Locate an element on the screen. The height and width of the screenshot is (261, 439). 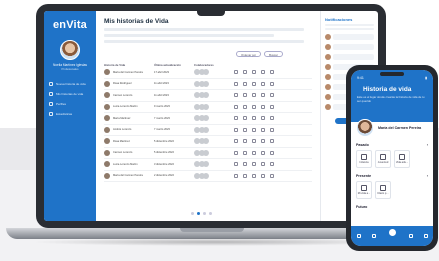
table-row: Lucía Lorenzo Martín 3 diciembre 2022 is located at coordinates (208, 165).